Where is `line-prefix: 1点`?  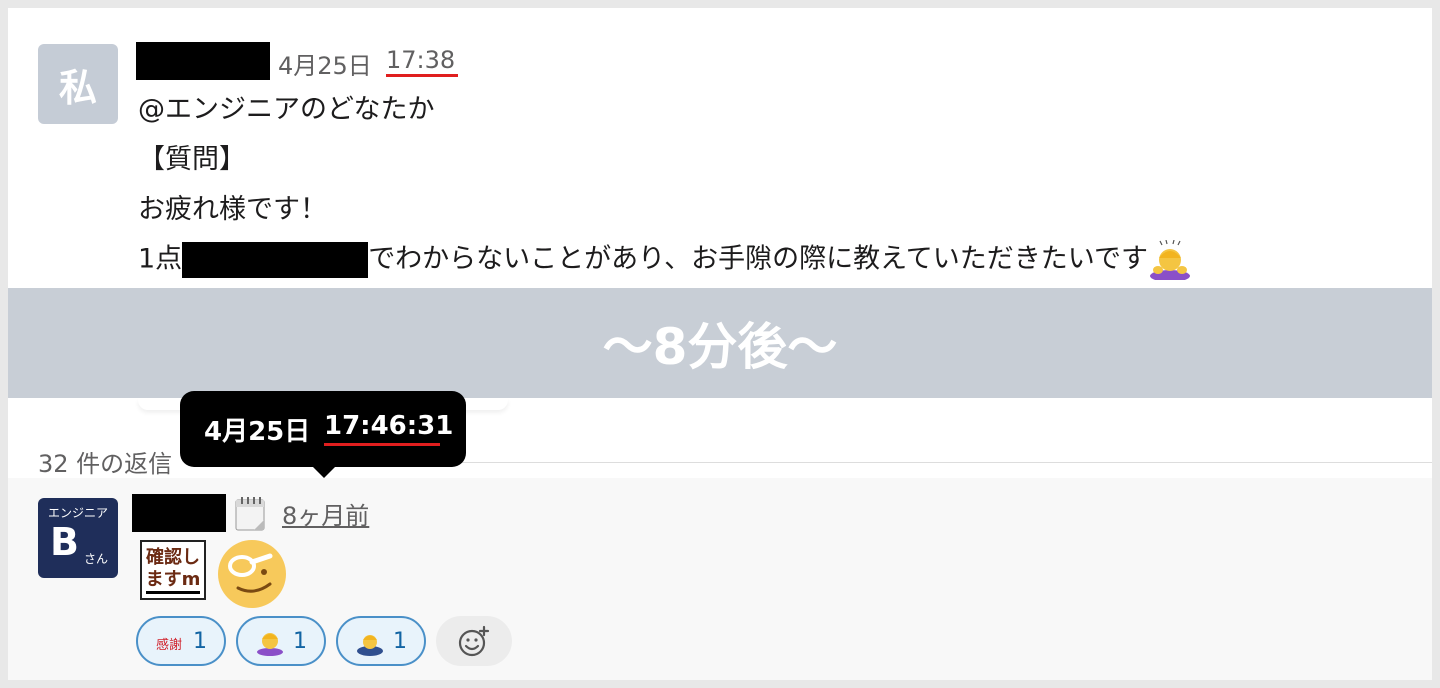
line-prefix: 1点 is located at coordinates (160, 259).